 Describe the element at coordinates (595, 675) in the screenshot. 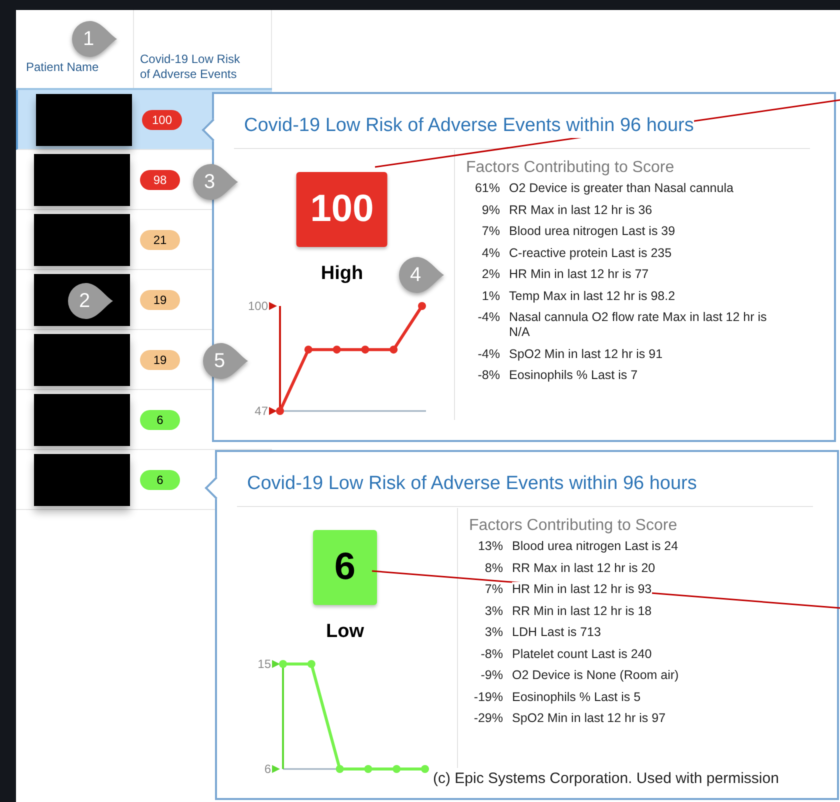

I see `factor-text: O2 Device is None (Room air)` at that location.